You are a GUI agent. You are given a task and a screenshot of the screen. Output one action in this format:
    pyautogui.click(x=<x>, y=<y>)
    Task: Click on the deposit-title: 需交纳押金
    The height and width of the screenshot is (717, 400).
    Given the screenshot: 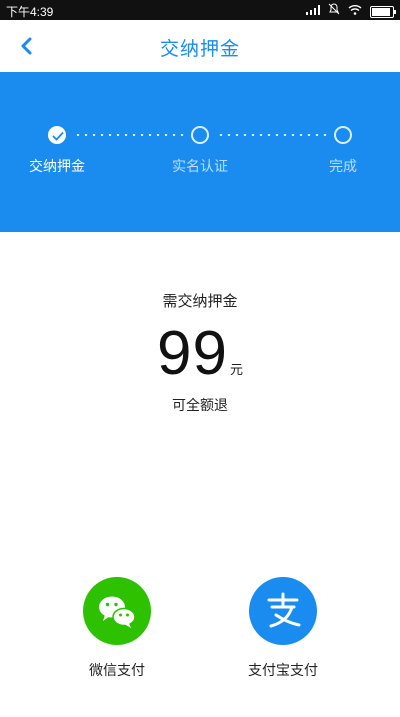 What is the action you would take?
    pyautogui.click(x=200, y=301)
    